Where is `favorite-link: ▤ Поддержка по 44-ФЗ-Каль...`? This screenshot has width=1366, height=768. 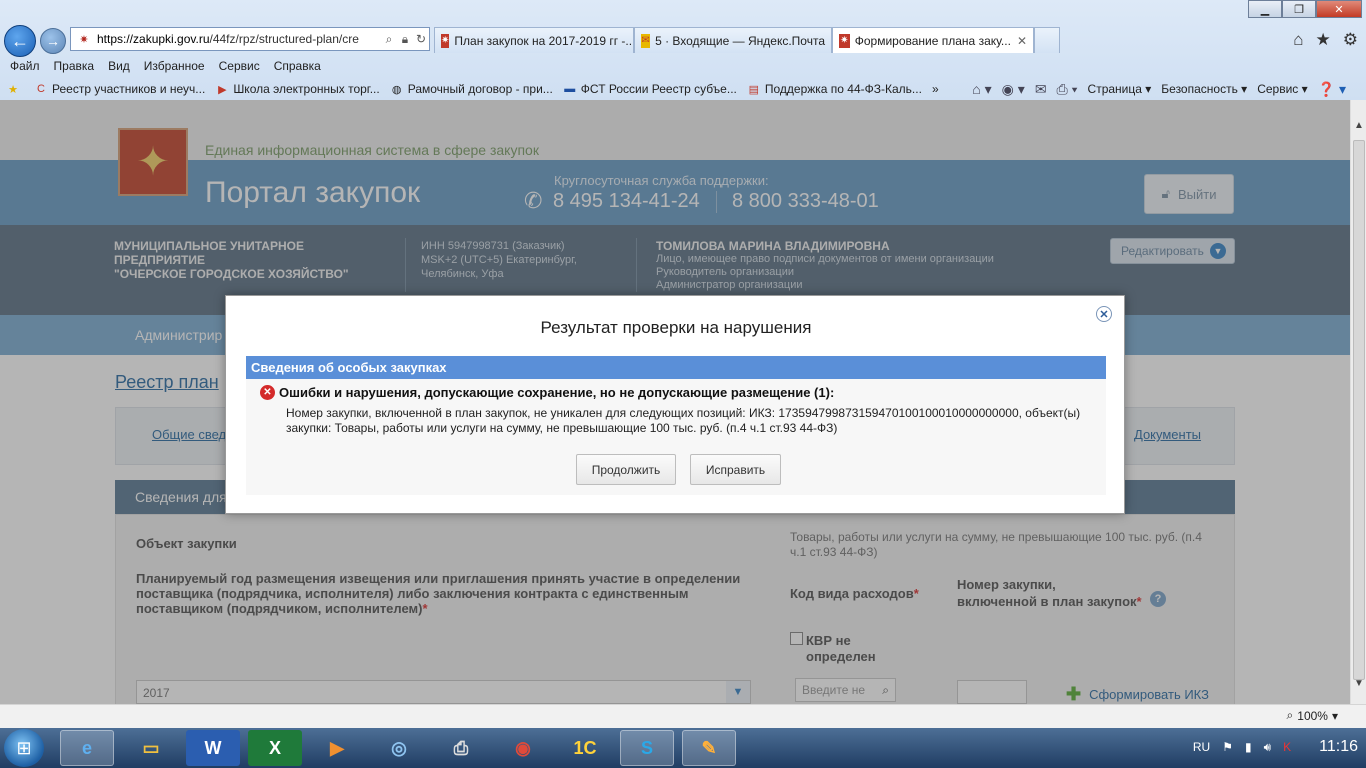 favorite-link: ▤ Поддержка по 44-ФЗ-Каль... is located at coordinates (834, 89).